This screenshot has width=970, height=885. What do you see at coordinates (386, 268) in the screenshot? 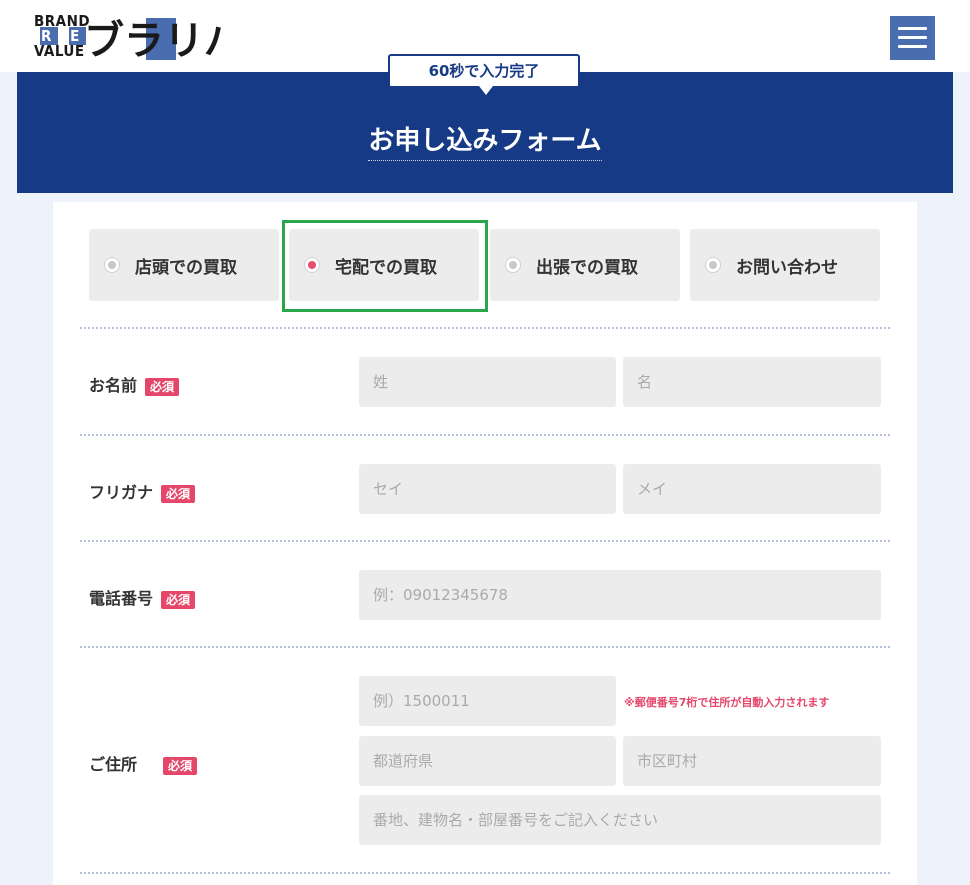
I see `tab-label: 宅配での買取` at bounding box center [386, 268].